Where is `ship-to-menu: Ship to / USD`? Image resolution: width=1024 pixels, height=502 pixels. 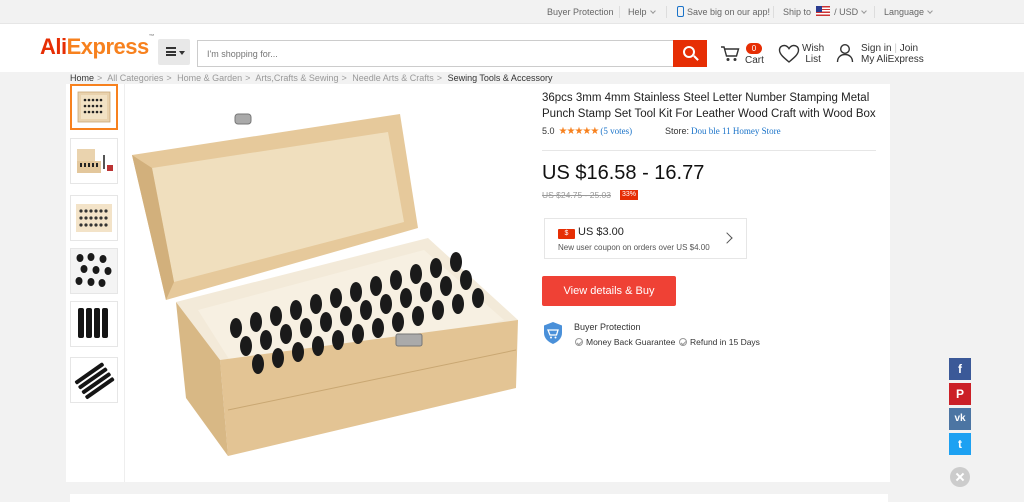
ship-to-menu: Ship to / USD is located at coordinates (825, 12).